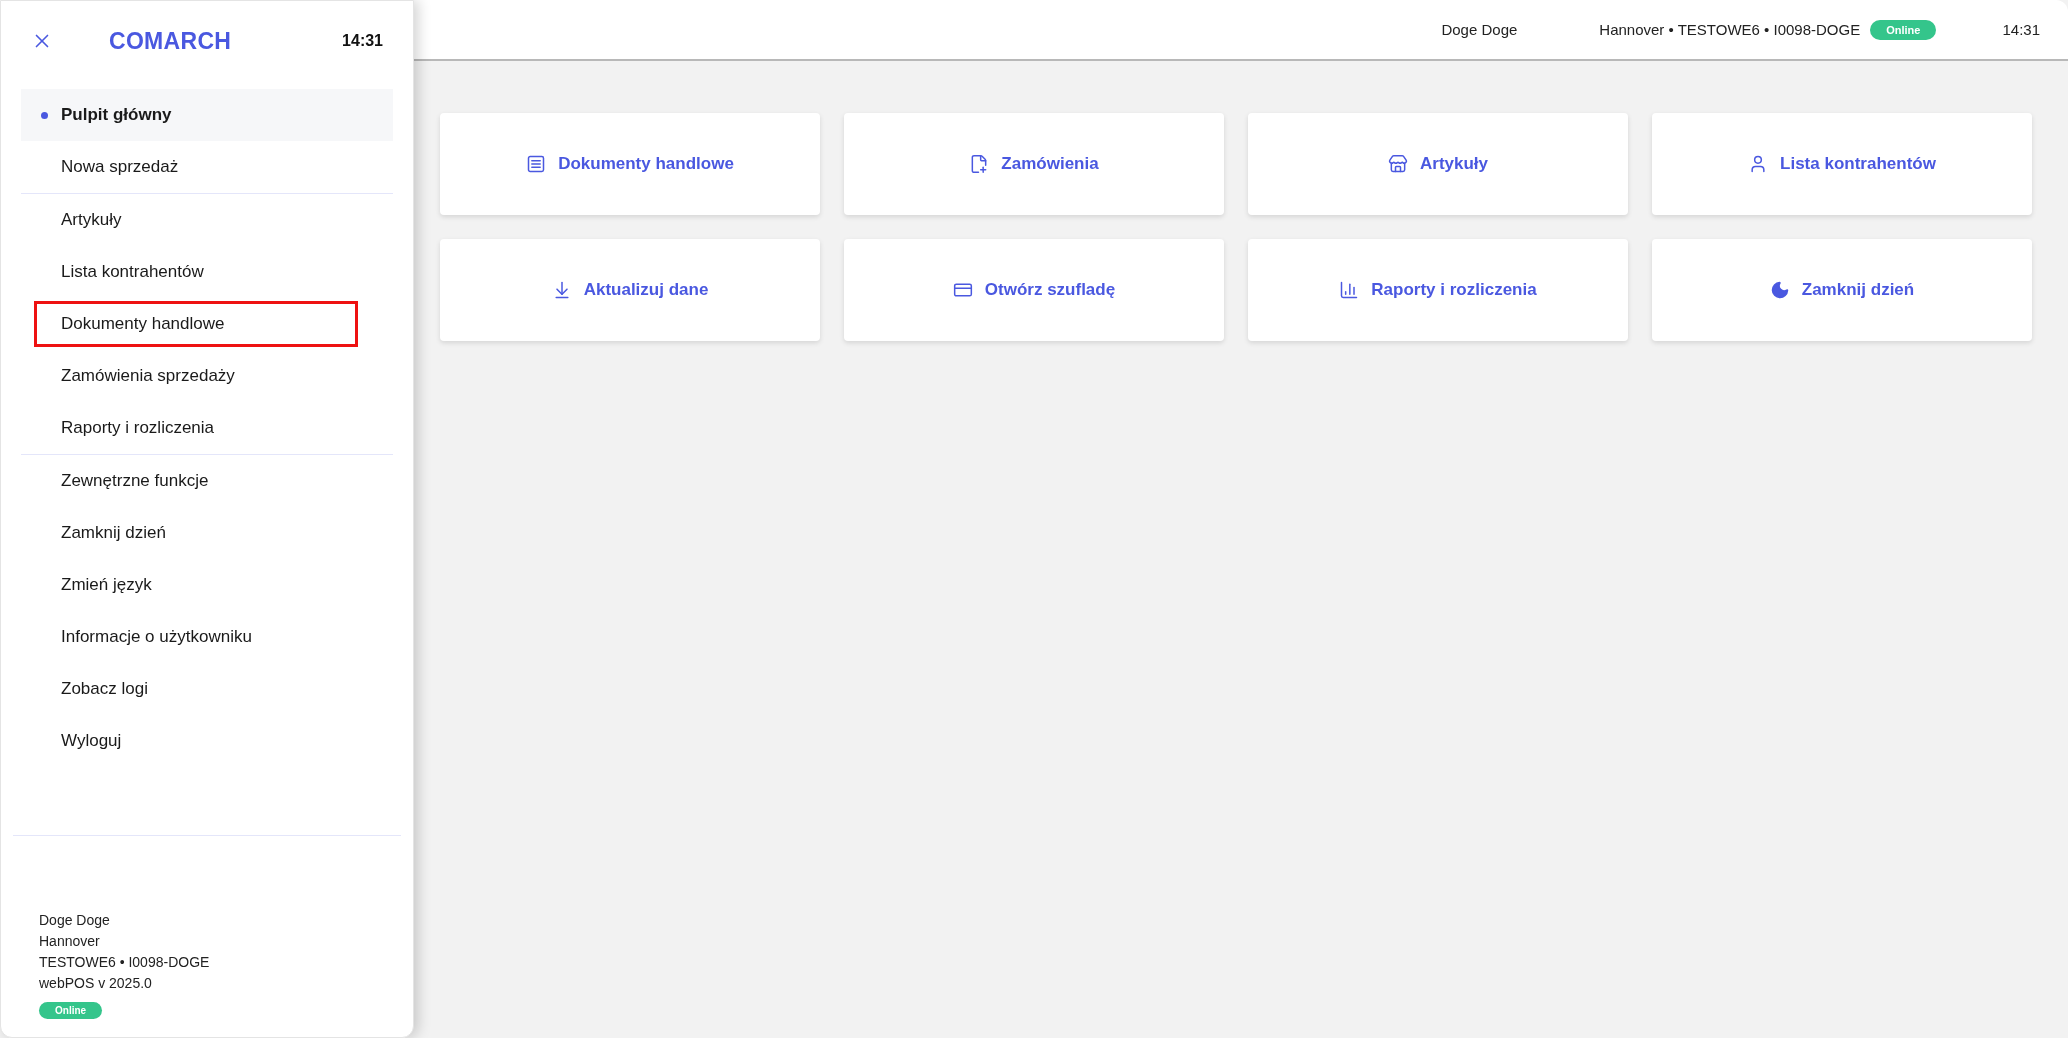 Image resolution: width=2068 pixels, height=1038 pixels. I want to click on dashboard-tile: Raporty i rozliczenia, so click(1438, 290).